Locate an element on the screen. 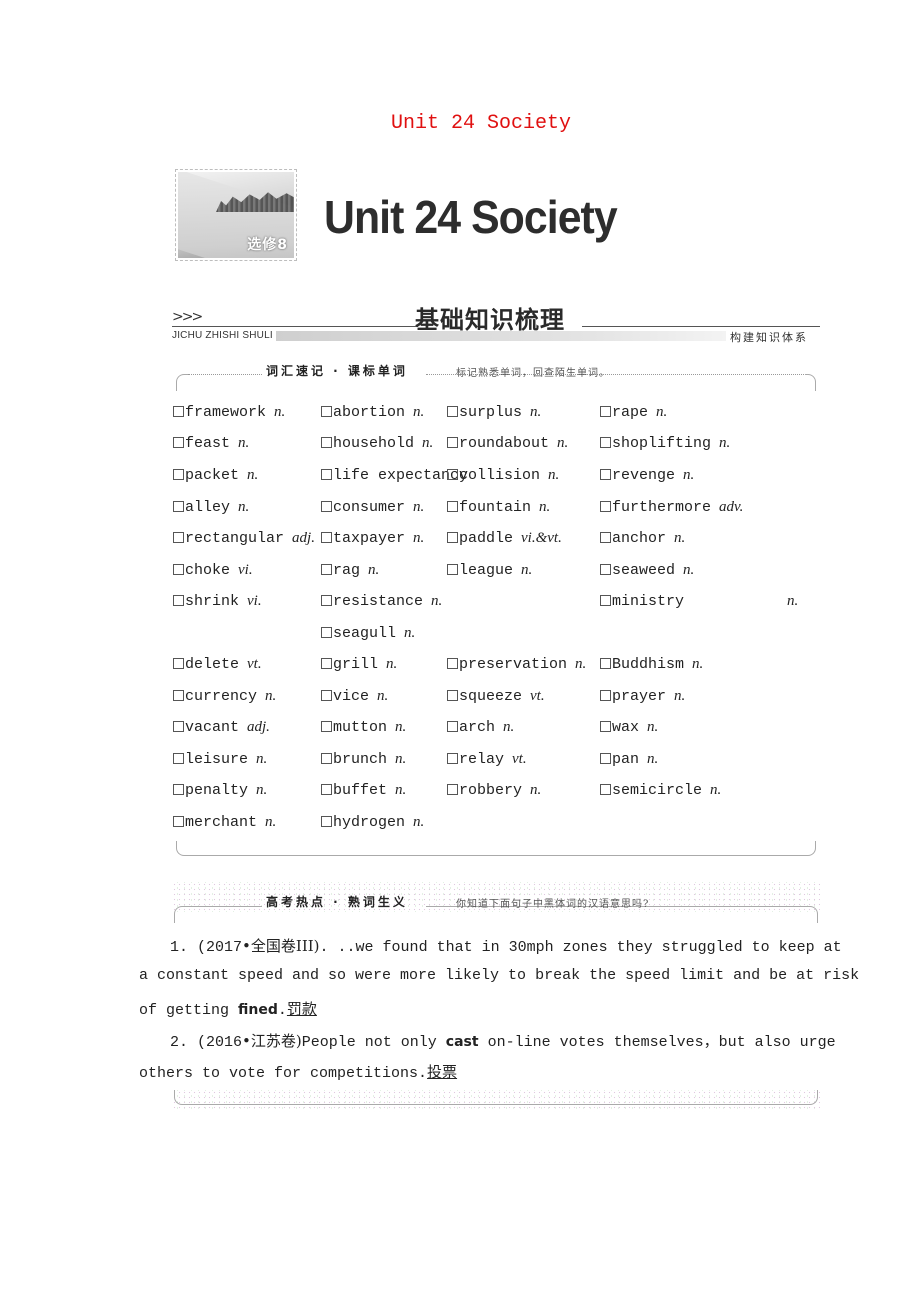 This screenshot has height=1302, width=920. vocab-word: shoplifting is located at coordinates (662, 443).